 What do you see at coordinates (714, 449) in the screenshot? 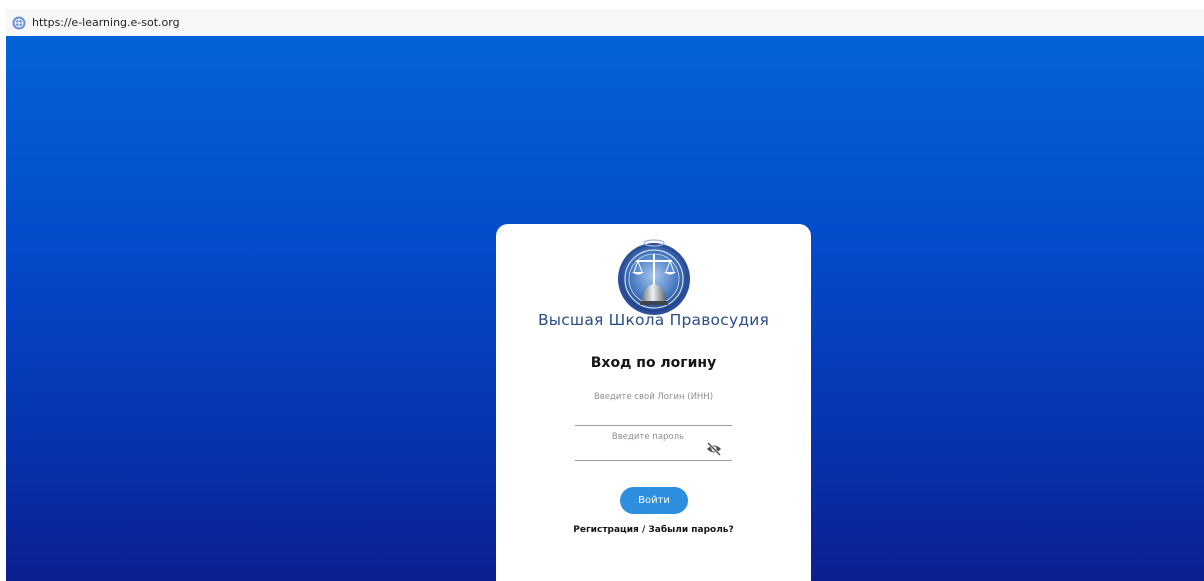
I see `eye-slash-icon` at bounding box center [714, 449].